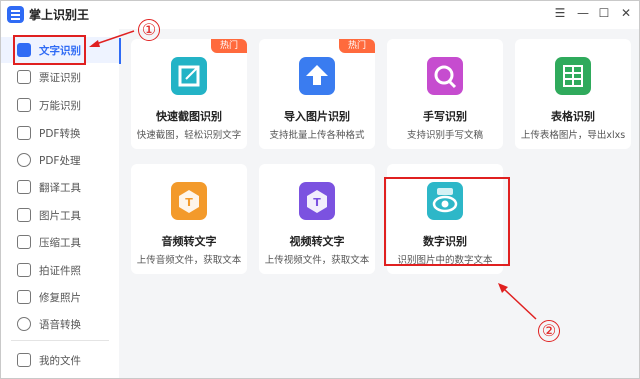 The width and height of the screenshot is (640, 379). Describe the element at coordinates (149, 30) in the screenshot. I see `annotation-marker-1: ①` at that location.